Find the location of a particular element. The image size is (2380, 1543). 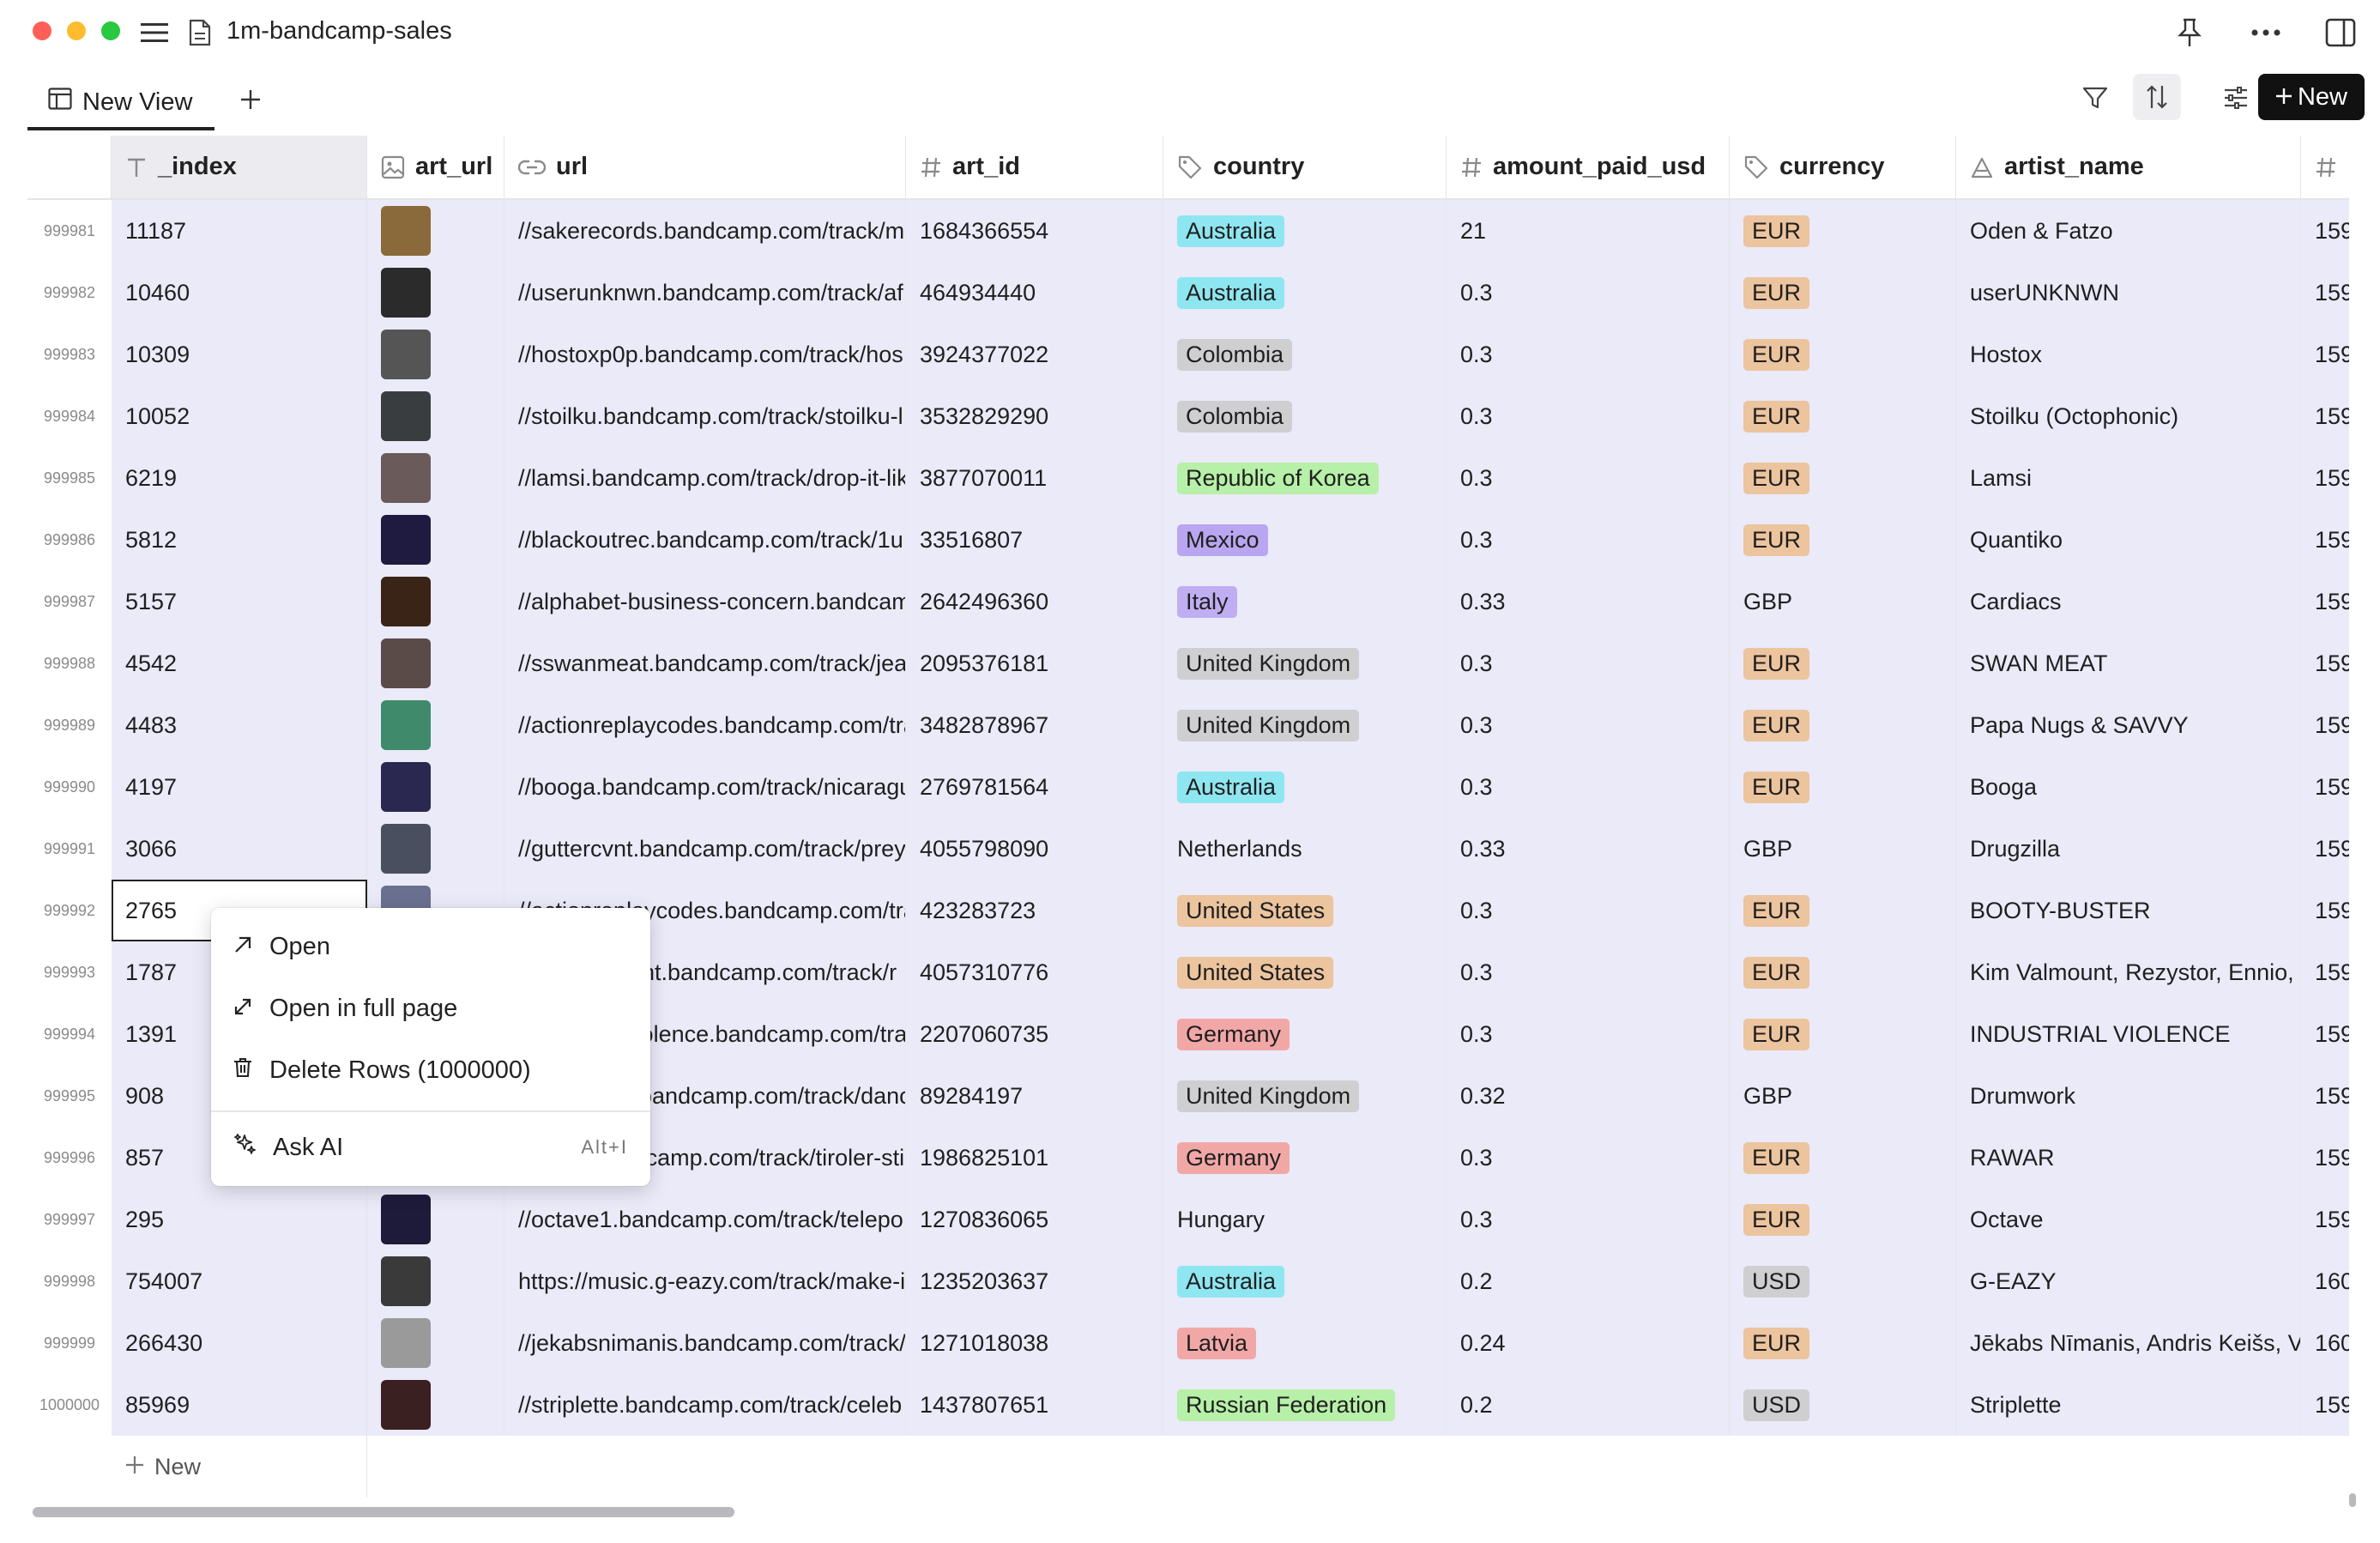

cell-country: Russian Federation is located at coordinates (1305, 1405).